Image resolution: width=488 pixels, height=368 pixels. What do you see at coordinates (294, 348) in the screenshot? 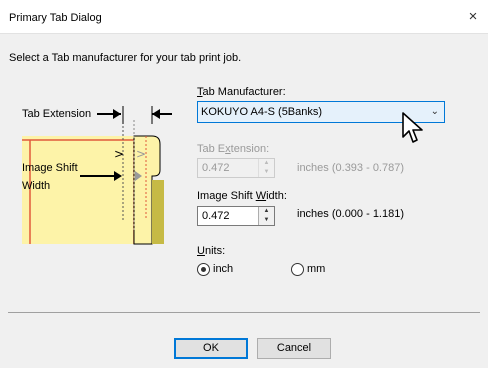
I see `cancel-button: Cancel` at bounding box center [294, 348].